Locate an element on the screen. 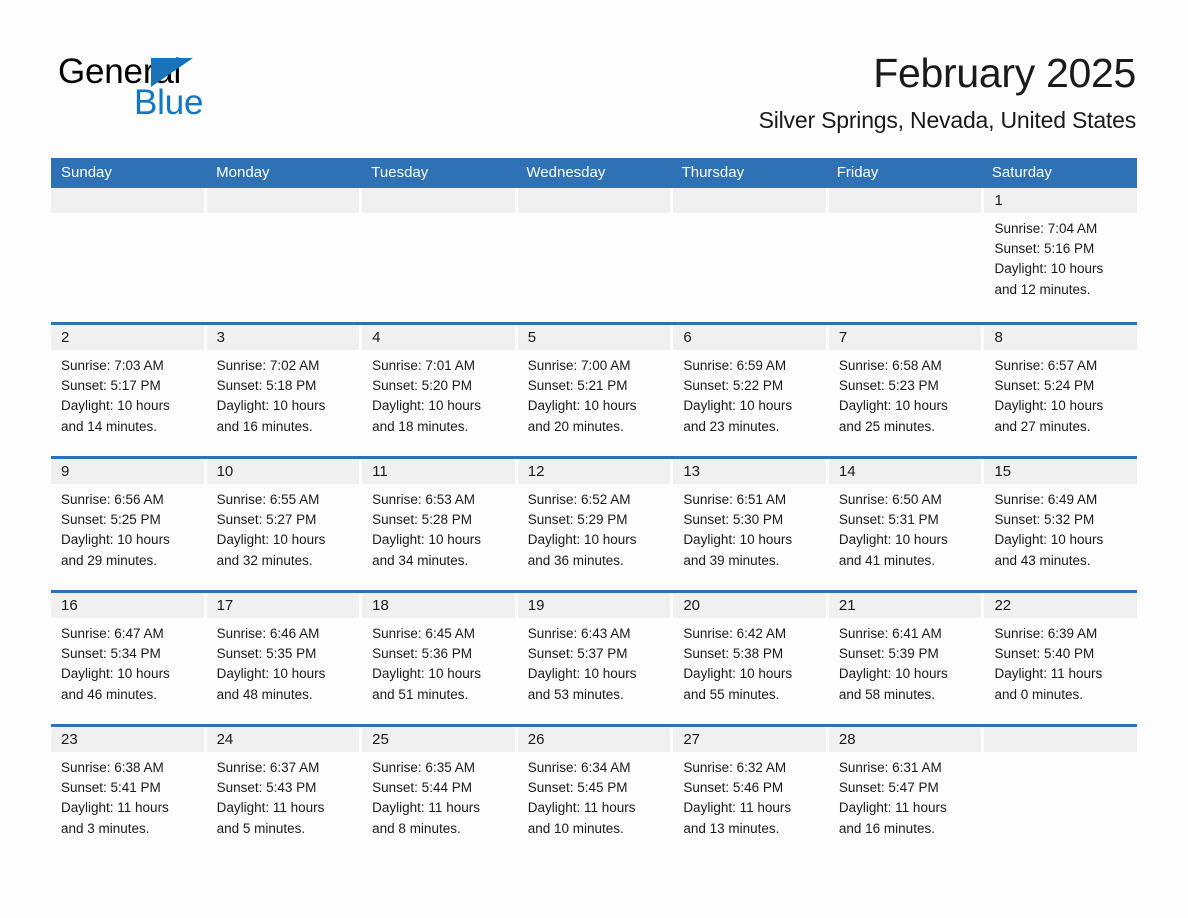  sunset-text: Sunset: 5:44 PM is located at coordinates (422, 788).